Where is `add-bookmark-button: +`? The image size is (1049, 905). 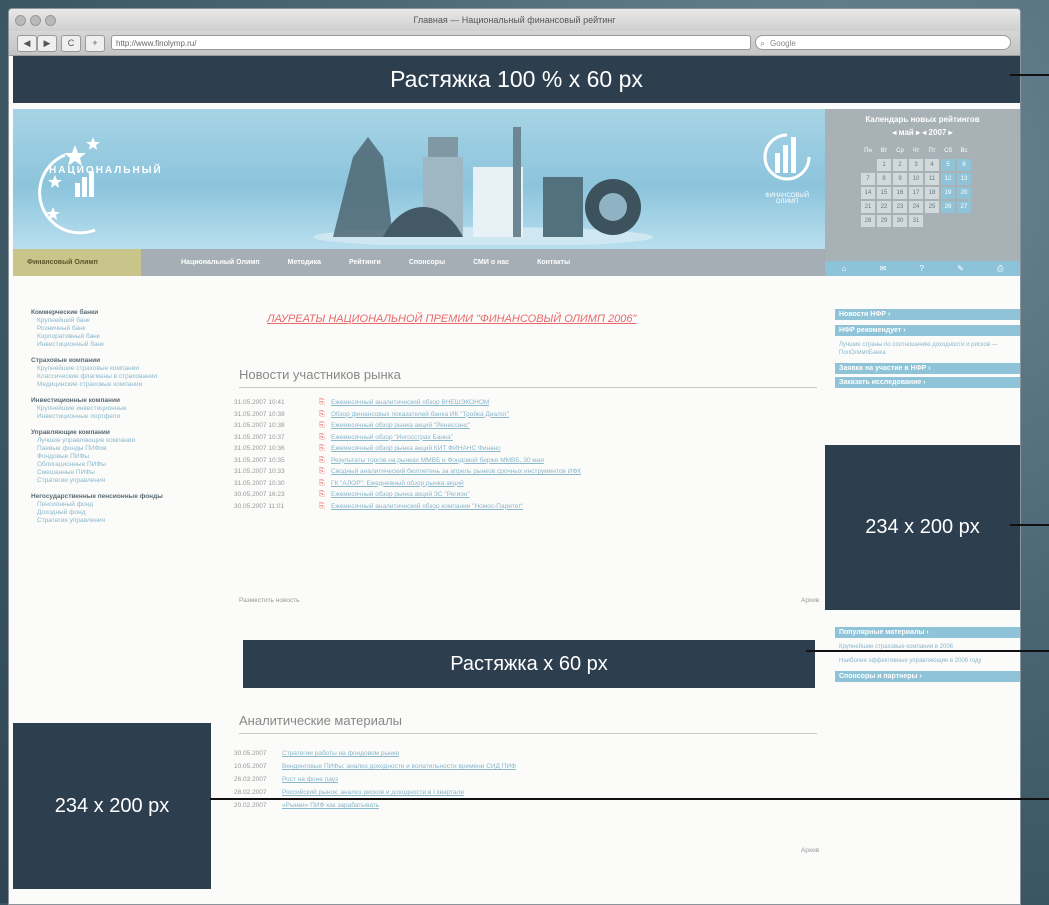 add-bookmark-button: + is located at coordinates (95, 43).